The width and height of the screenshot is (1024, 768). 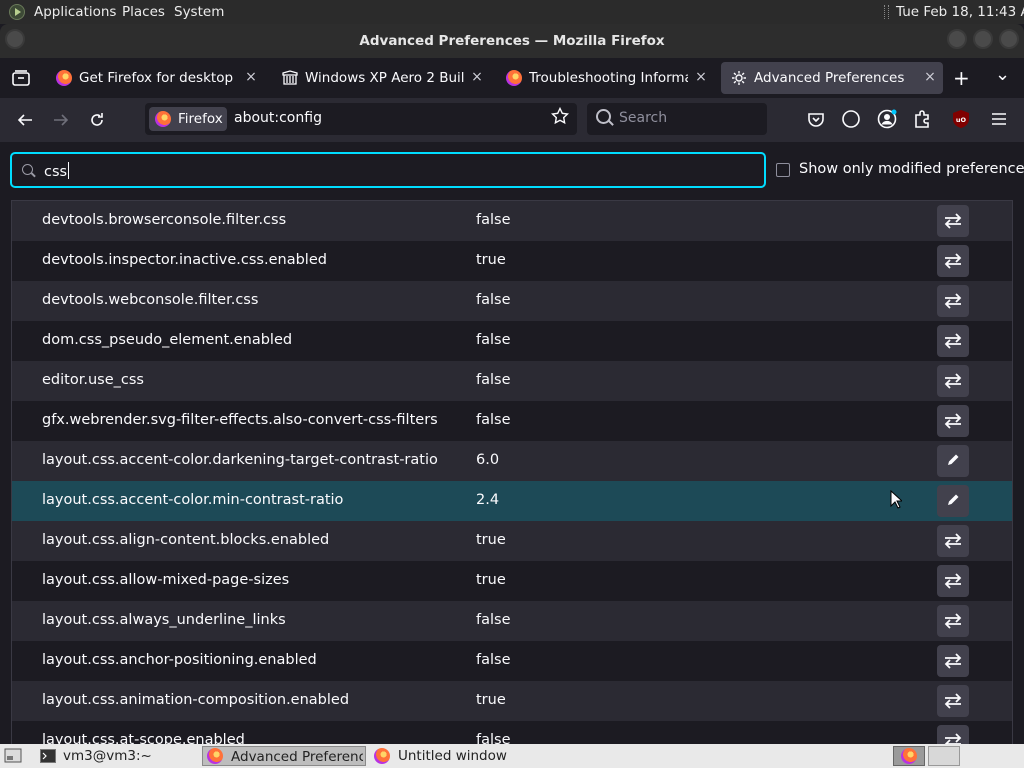 I want to click on firefox-icon, so click(x=382, y=756).